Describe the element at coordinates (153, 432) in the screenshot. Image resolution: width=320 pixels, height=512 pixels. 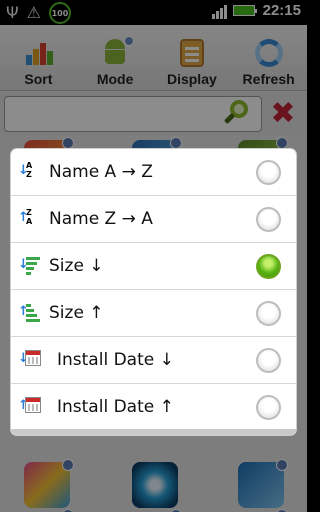
I see `dialog-bottom-bar` at that location.